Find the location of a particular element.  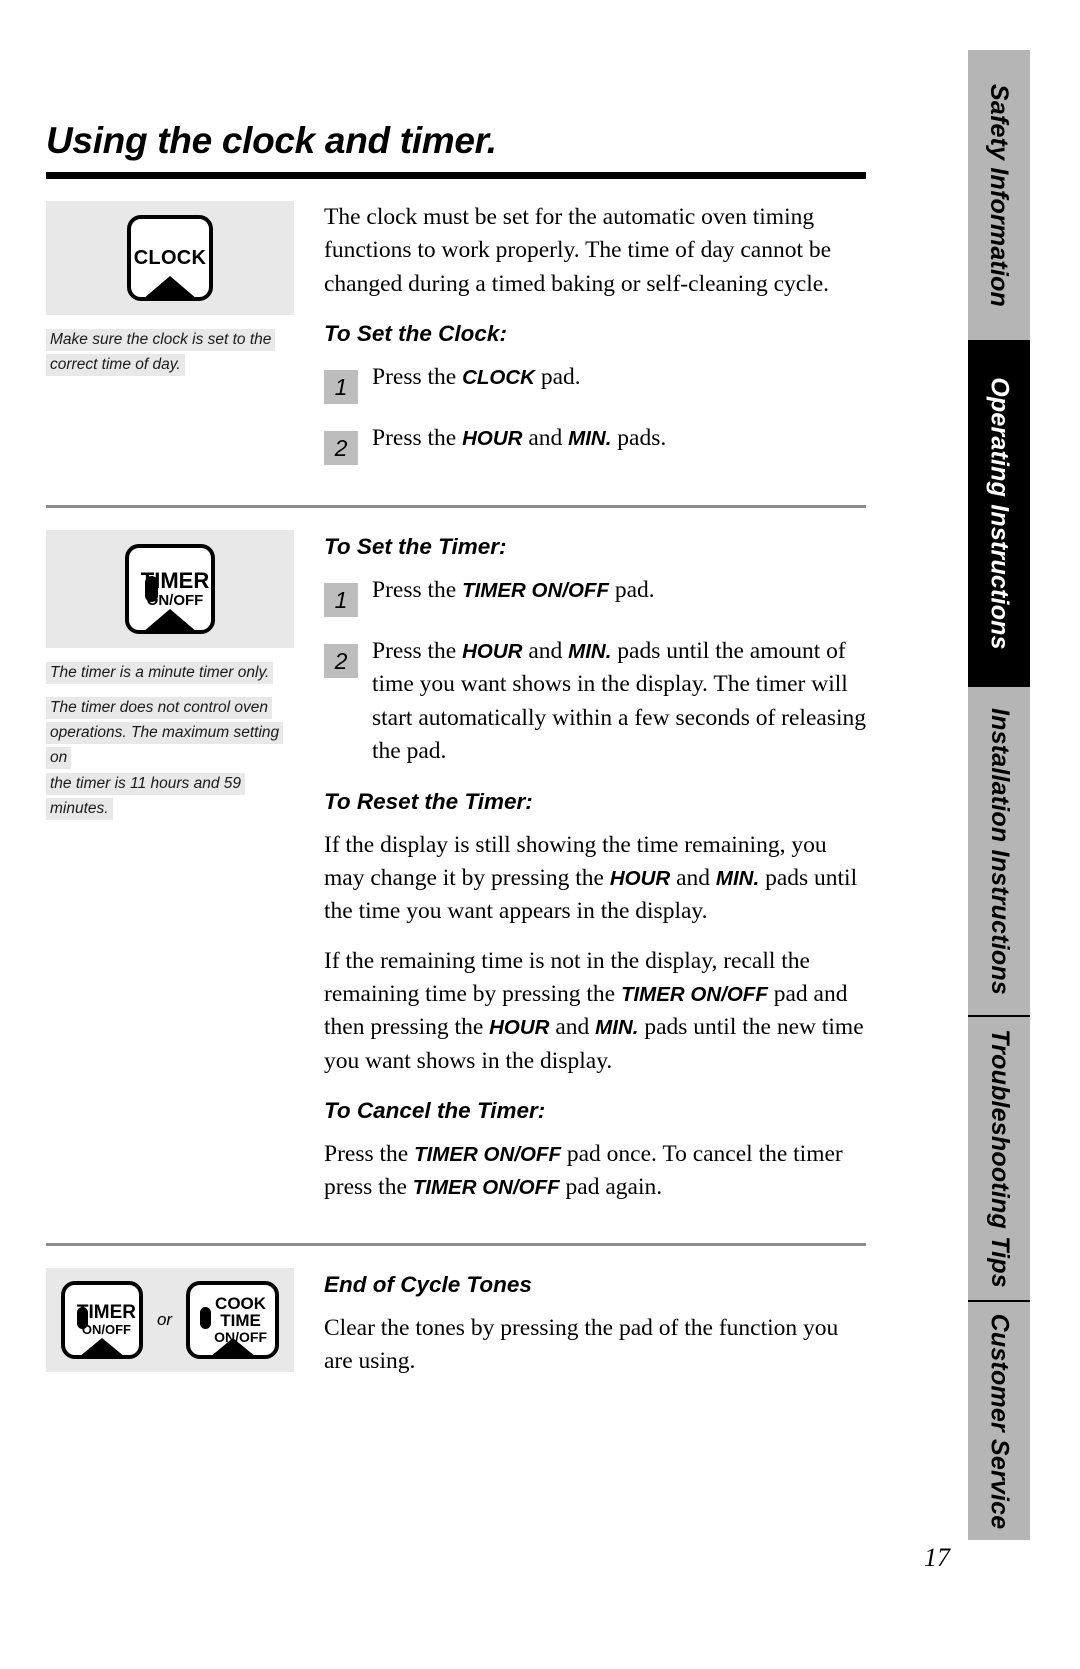

tab-operating-instructions: Operating Instructions is located at coordinates (999, 512).